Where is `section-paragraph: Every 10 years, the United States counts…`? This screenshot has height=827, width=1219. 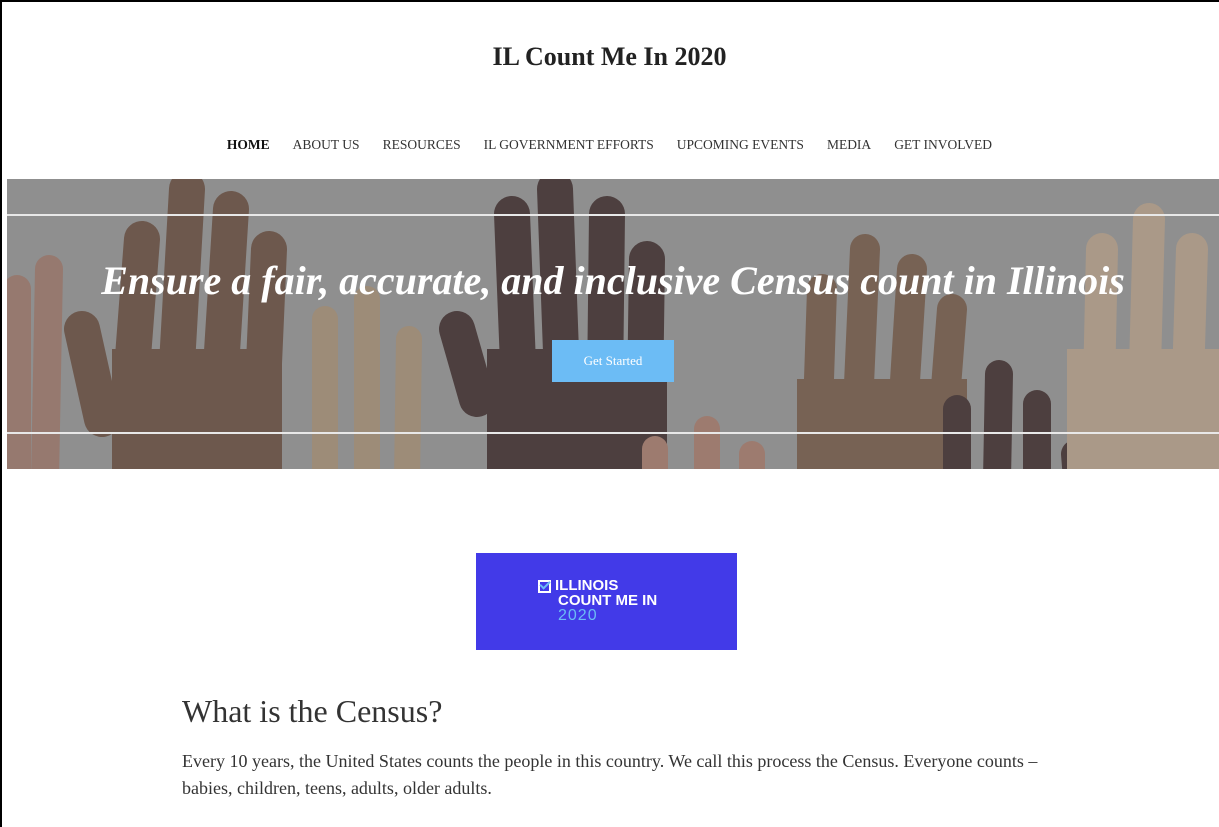 section-paragraph: Every 10 years, the United States counts… is located at coordinates (610, 774).